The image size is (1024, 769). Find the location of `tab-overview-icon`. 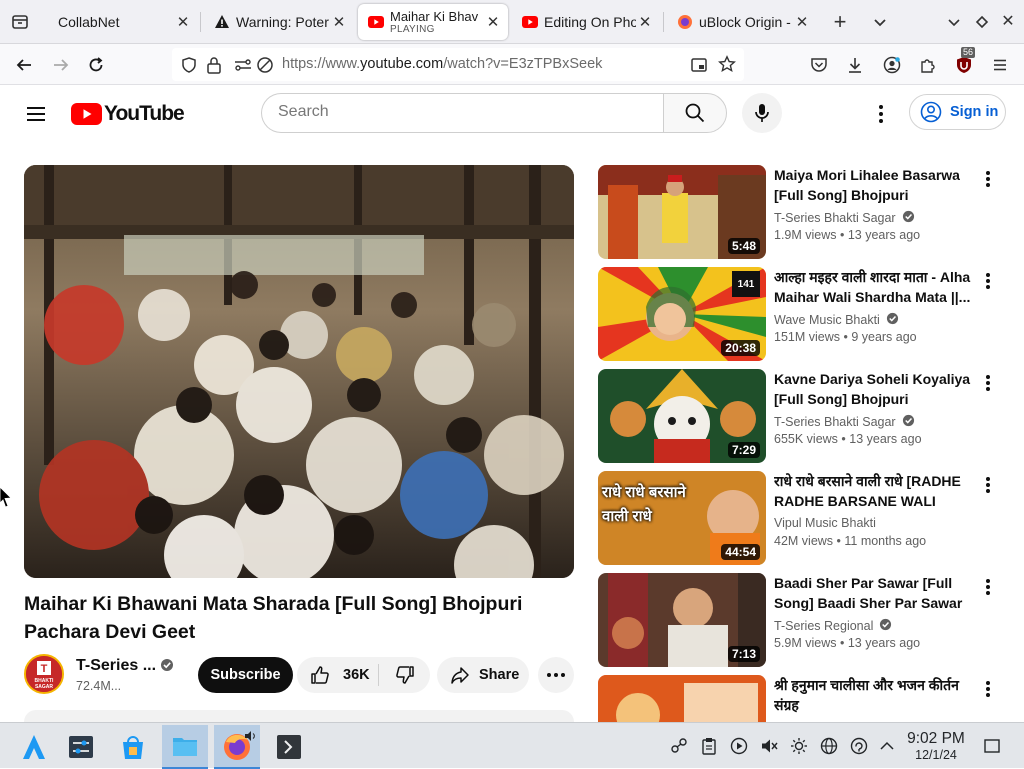

tab-overview-icon is located at coordinates (20, 22).